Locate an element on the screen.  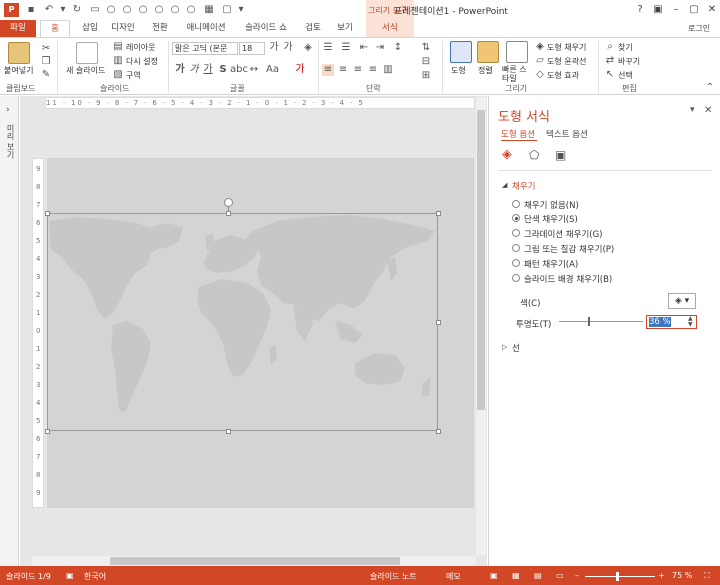
tab-format: 서식 is located at coordinates (390, 28).